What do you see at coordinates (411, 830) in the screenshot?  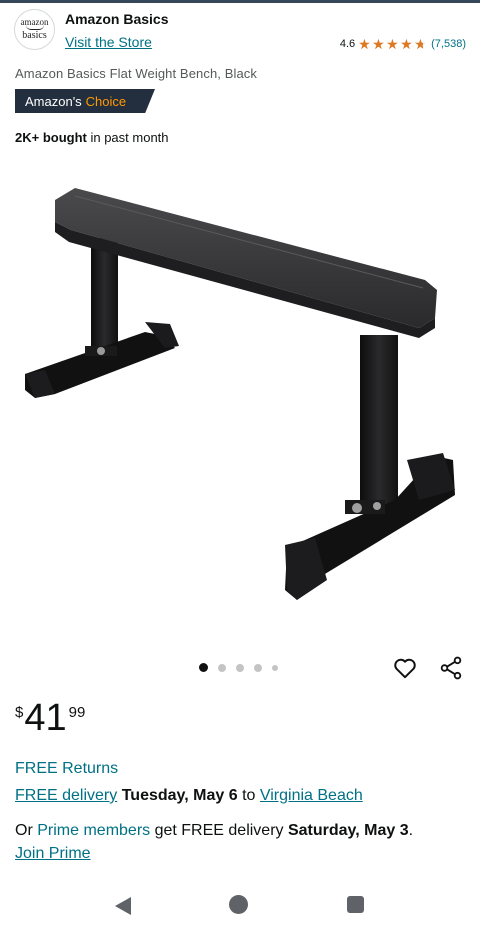 I see `prime-period: .` at bounding box center [411, 830].